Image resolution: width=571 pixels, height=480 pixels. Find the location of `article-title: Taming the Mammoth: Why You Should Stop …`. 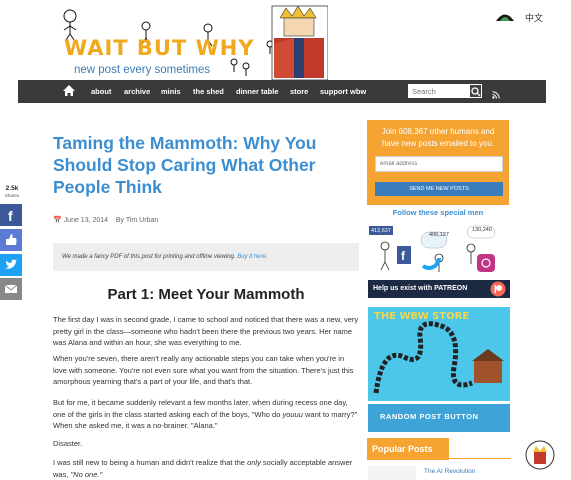

article-title: Taming the Mammoth: Why You Should Stop … is located at coordinates (185, 165).